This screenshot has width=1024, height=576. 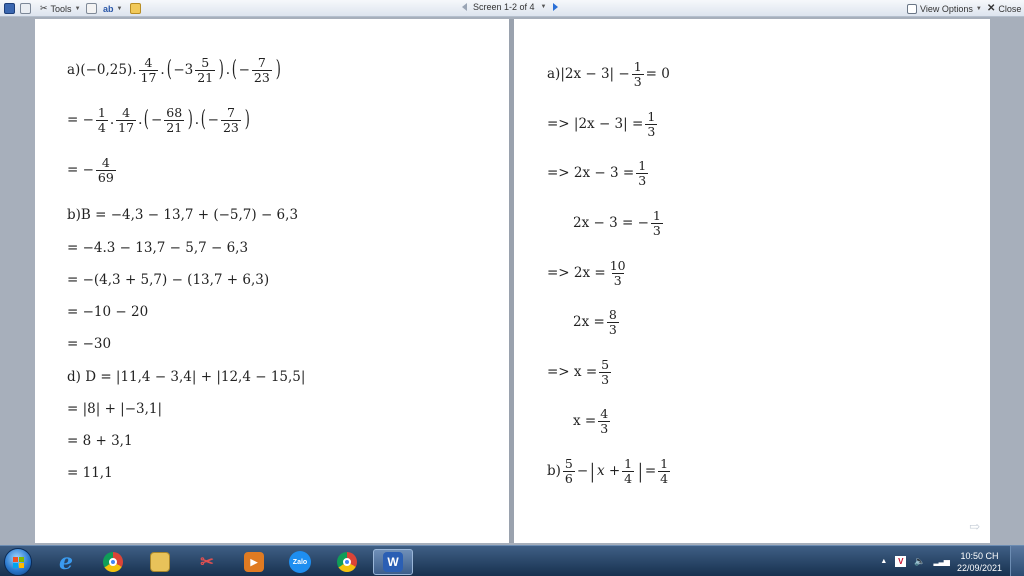 I want to click on taskbar-app-zalo: Zalo, so click(x=300, y=562).